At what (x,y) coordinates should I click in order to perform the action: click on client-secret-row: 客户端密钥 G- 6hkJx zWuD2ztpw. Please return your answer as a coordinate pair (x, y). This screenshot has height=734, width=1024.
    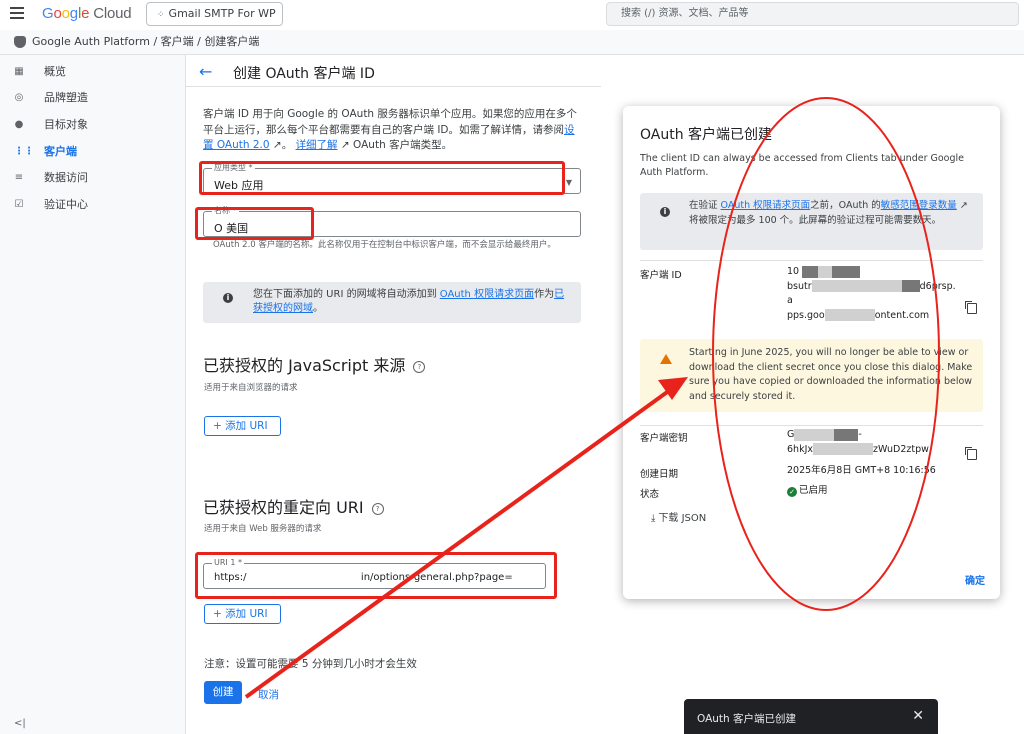
    Looking at the image, I should click on (811, 444).